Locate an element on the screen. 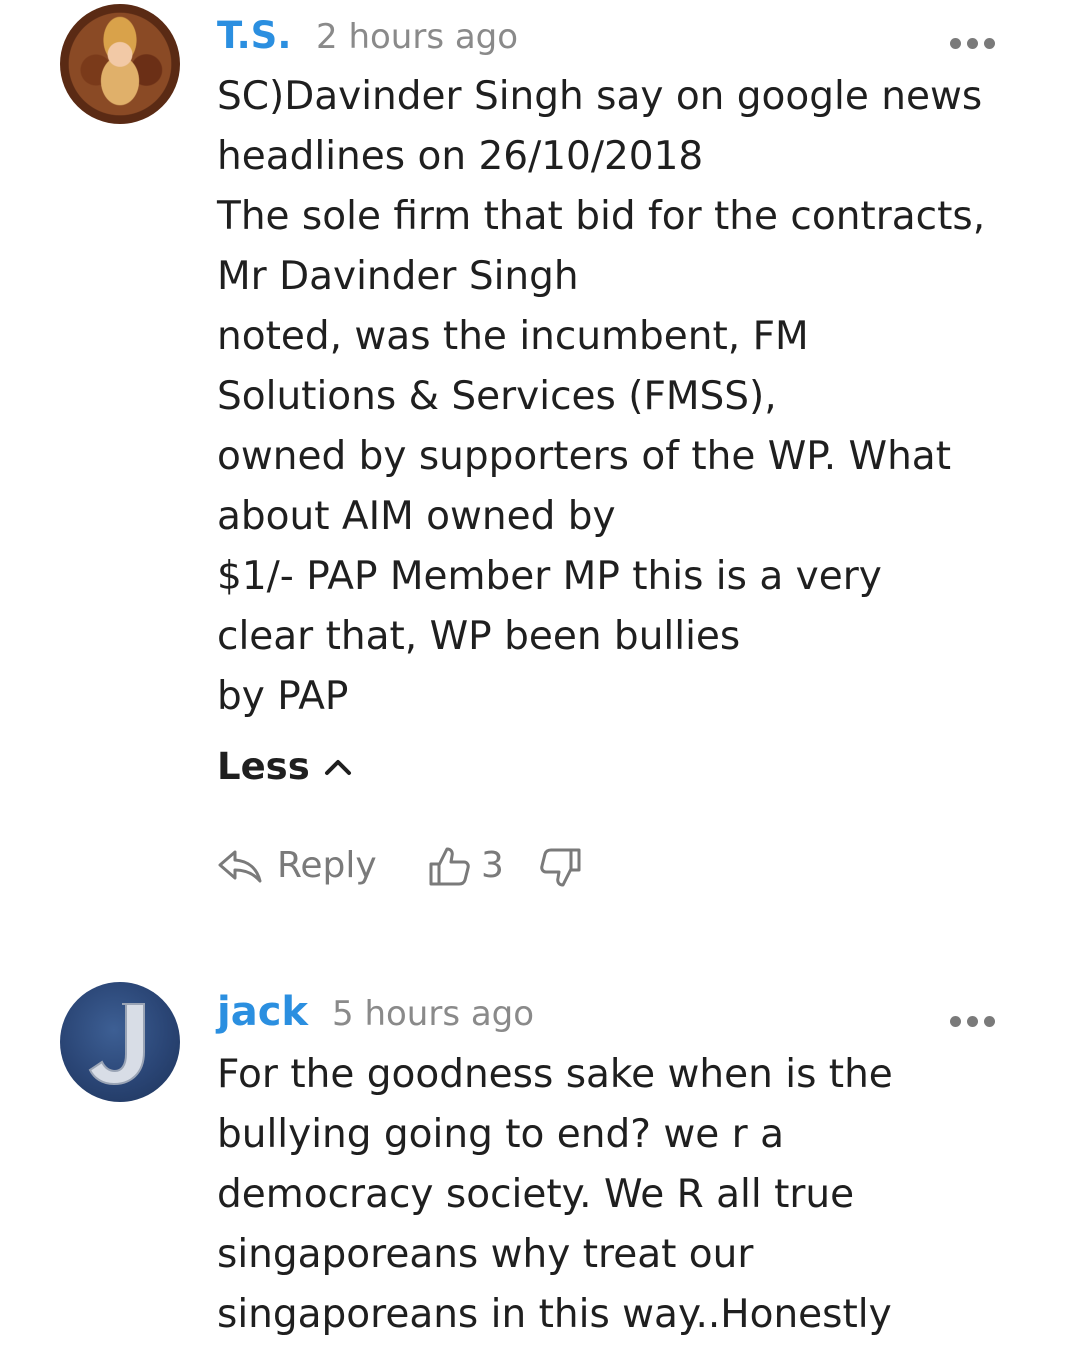  comment-line: bullying going to end? we r a is located at coordinates (500, 1134).